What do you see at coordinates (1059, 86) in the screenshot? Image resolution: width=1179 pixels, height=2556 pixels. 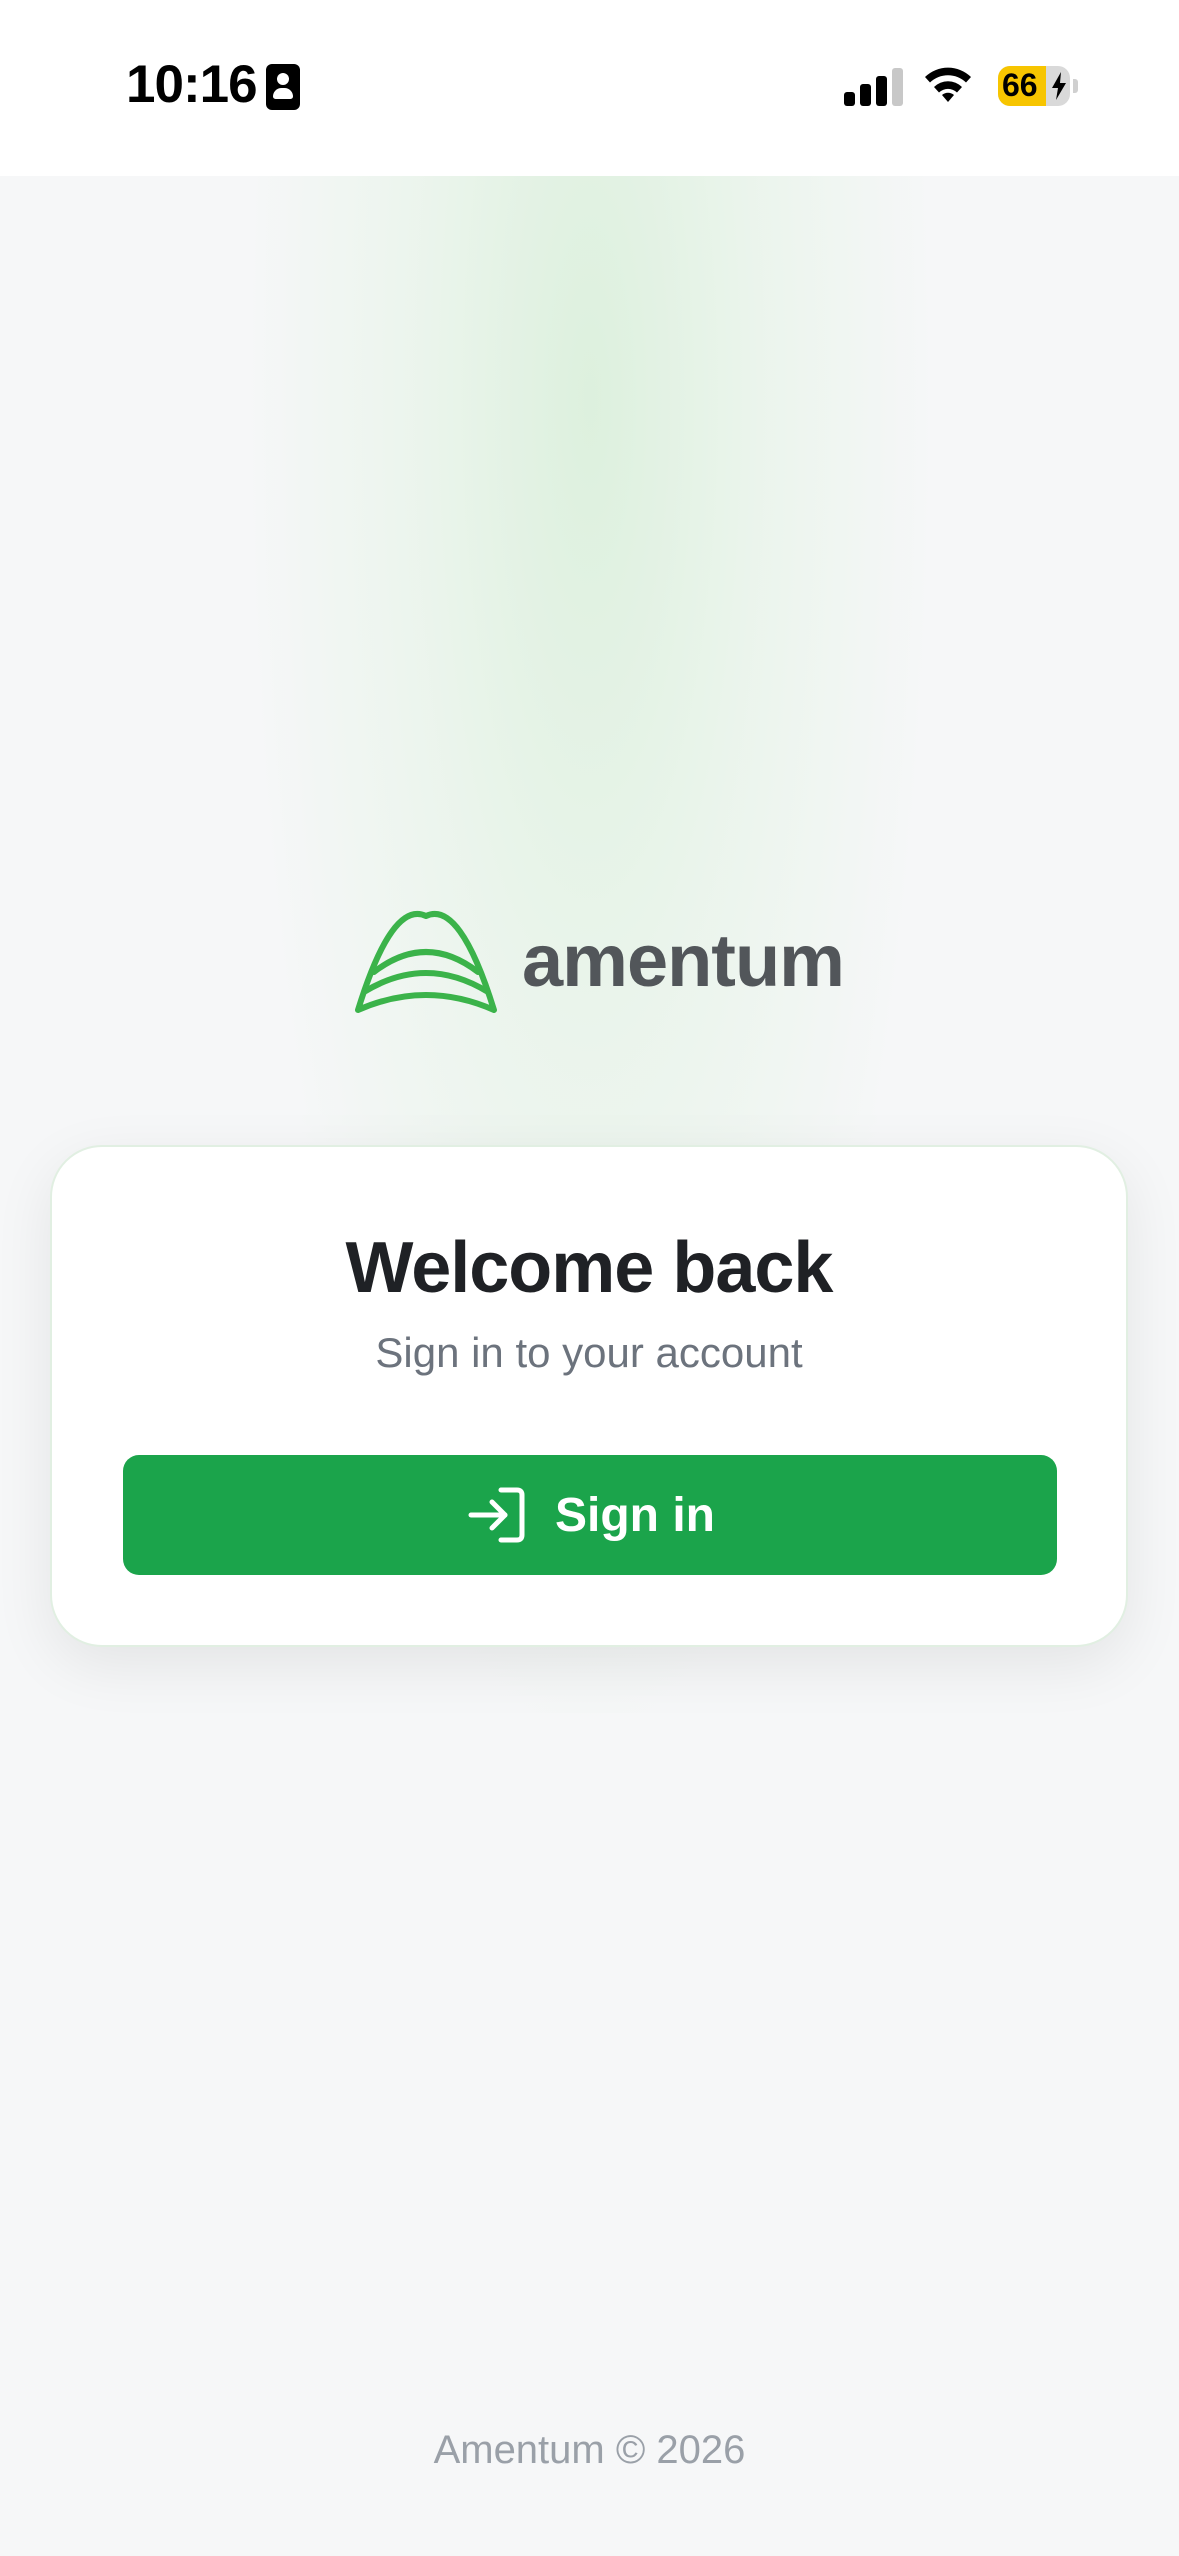 I see `charging-bolt-icon` at bounding box center [1059, 86].